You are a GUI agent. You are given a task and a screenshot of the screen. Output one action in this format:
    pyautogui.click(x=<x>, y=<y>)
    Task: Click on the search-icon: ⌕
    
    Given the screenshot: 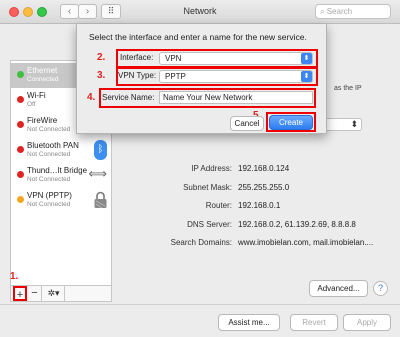 What is the action you would take?
    pyautogui.click(x=322, y=11)
    